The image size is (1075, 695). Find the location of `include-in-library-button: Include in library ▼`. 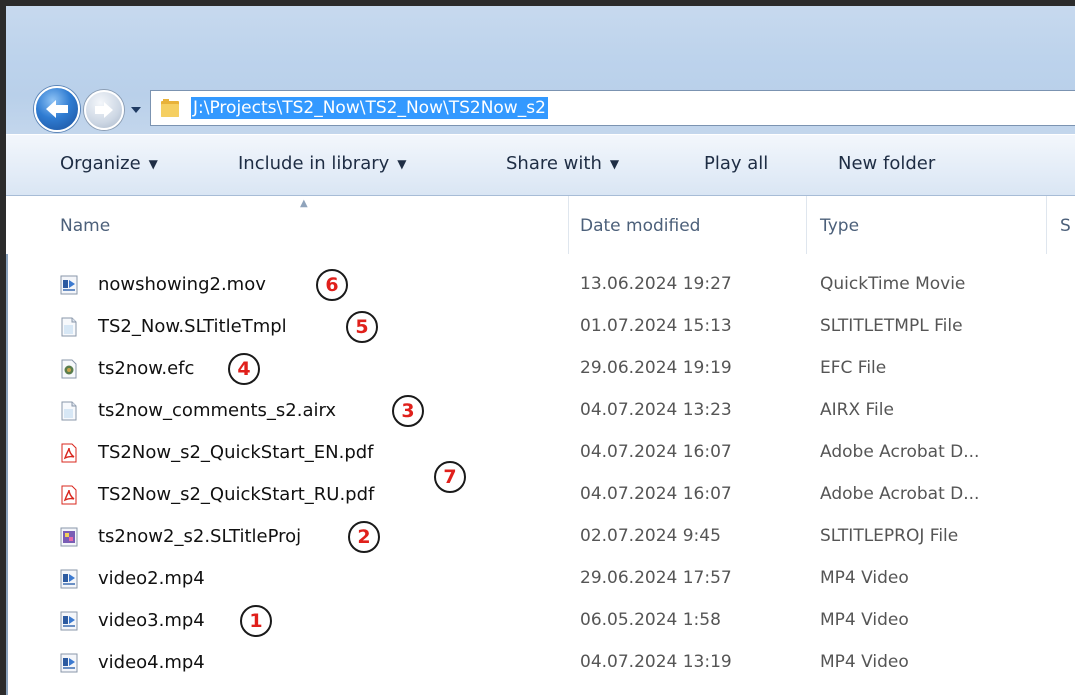

include-in-library-button: Include in library ▼ is located at coordinates (322, 163).